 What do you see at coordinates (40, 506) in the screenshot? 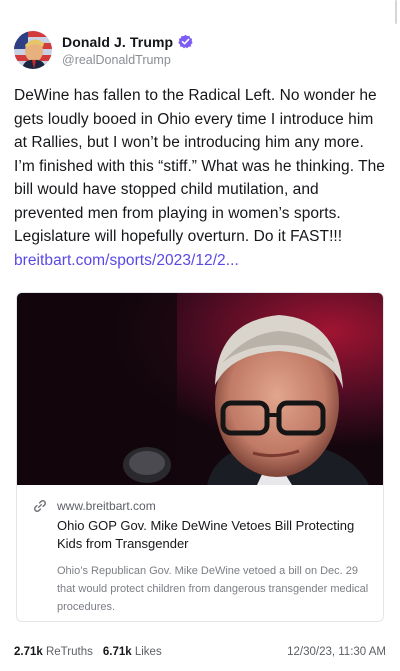
I see `link-icon` at bounding box center [40, 506].